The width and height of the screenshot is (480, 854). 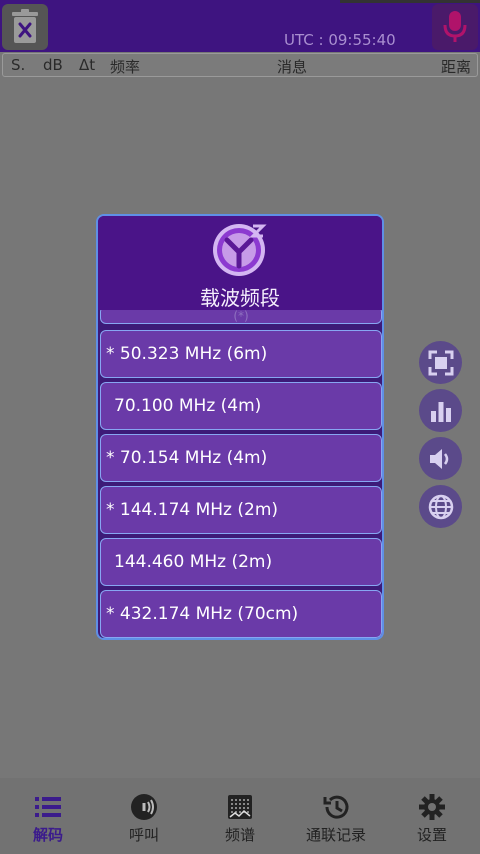 What do you see at coordinates (240, 250) in the screenshot?
I see `app-logo-icon` at bounding box center [240, 250].